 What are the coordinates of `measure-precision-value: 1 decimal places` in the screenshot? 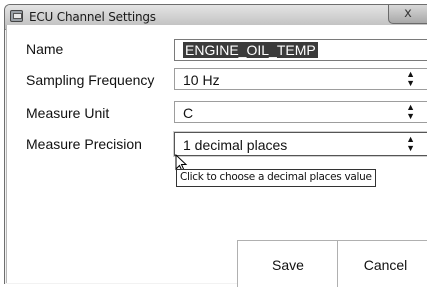 It's located at (235, 145).